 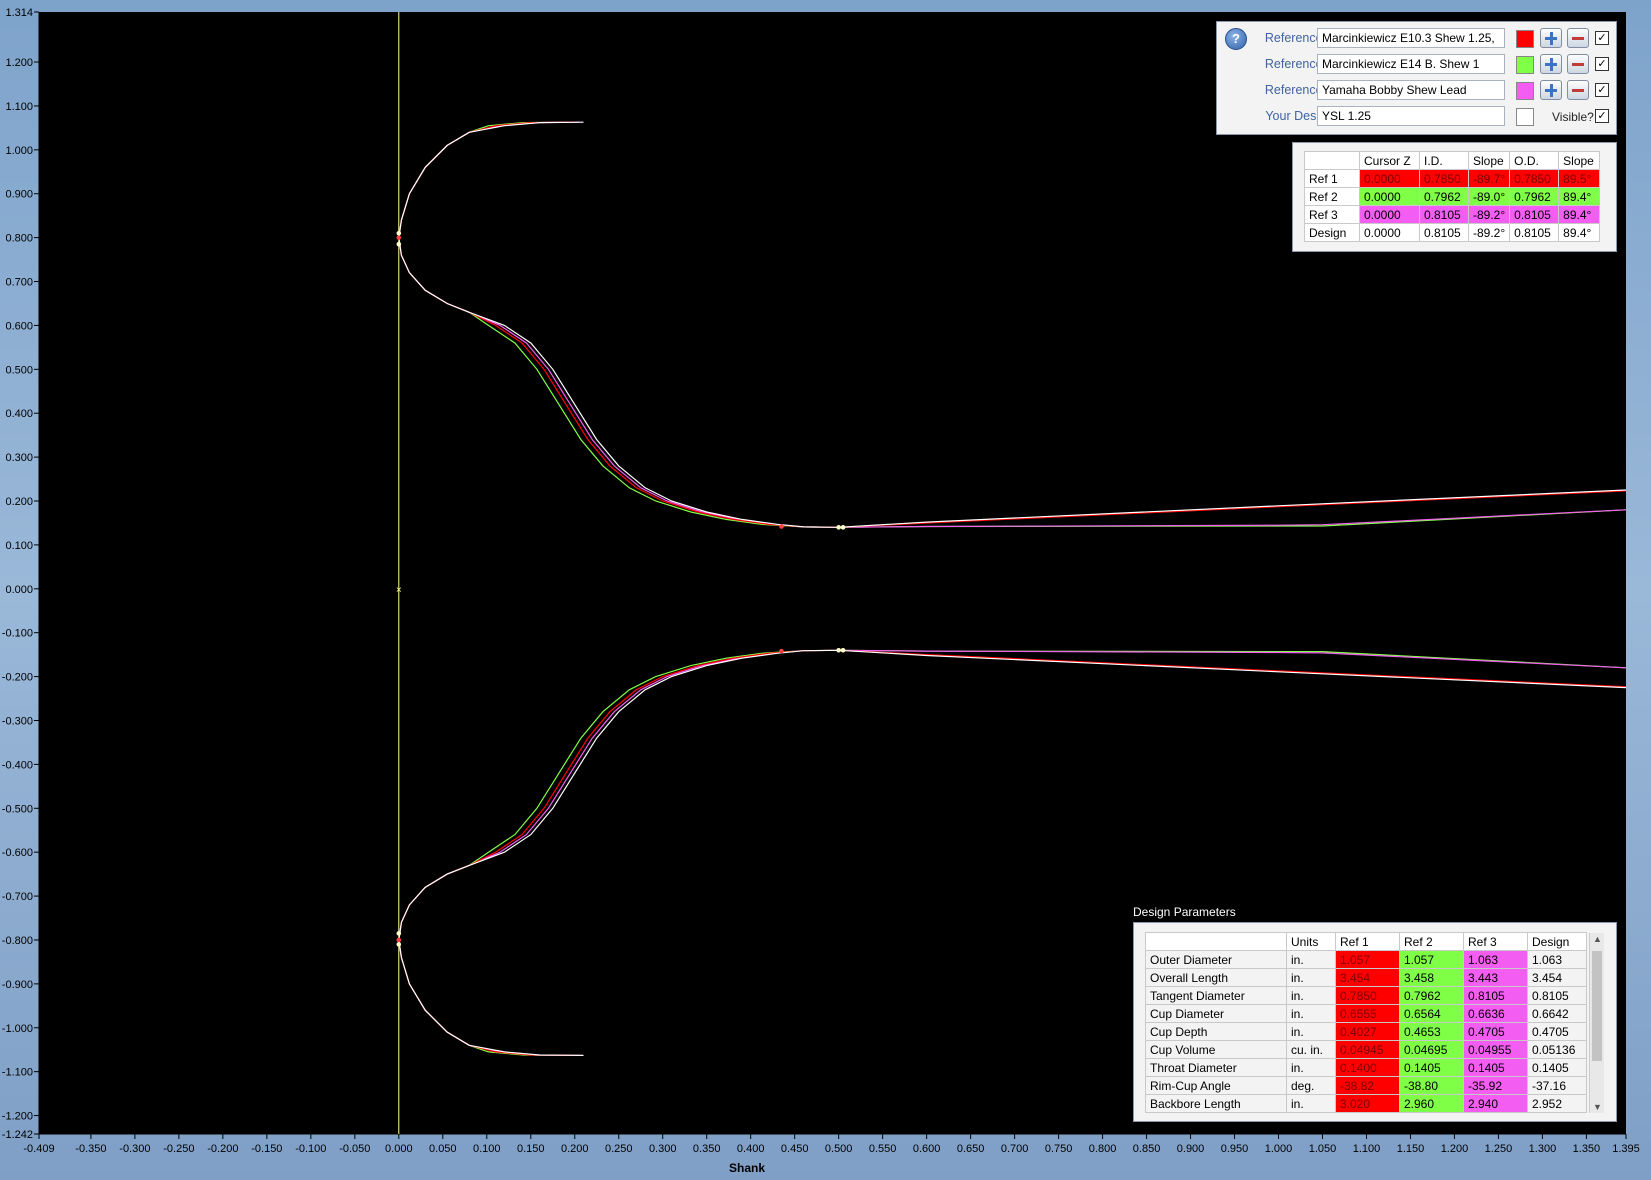 What do you see at coordinates (1431, 1031) in the screenshot?
I see `parameter-value: 0.4653` at bounding box center [1431, 1031].